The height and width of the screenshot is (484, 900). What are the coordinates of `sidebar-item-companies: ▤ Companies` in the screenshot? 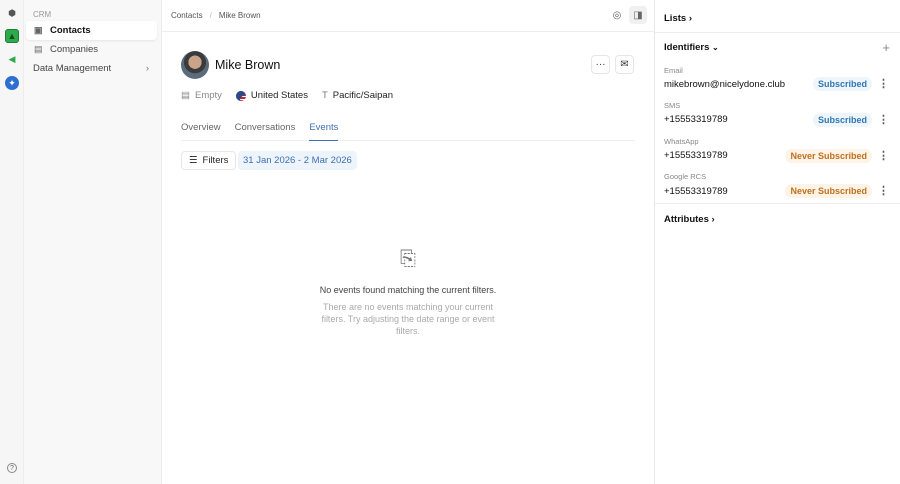 It's located at (91, 49).